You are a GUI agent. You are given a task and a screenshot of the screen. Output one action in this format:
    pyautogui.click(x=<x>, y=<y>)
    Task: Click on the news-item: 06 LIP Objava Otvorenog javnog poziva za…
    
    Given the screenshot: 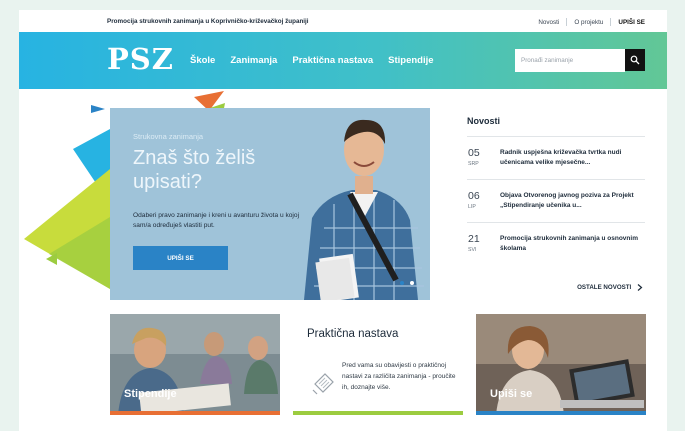 What is the action you would take?
    pyautogui.click(x=556, y=200)
    